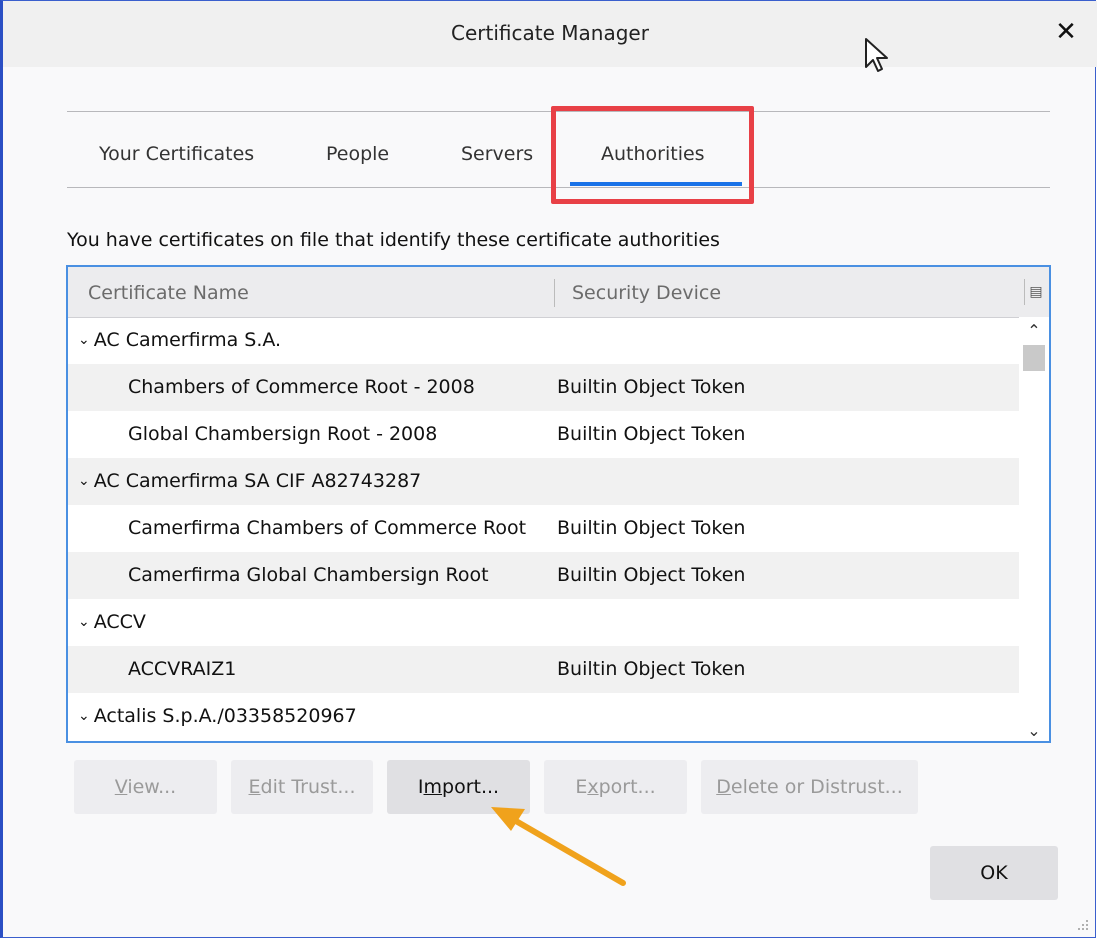 This screenshot has height=940, width=1098. I want to click on group-label: ⌄ Actalis S.p.A./03358520967, so click(217, 716).